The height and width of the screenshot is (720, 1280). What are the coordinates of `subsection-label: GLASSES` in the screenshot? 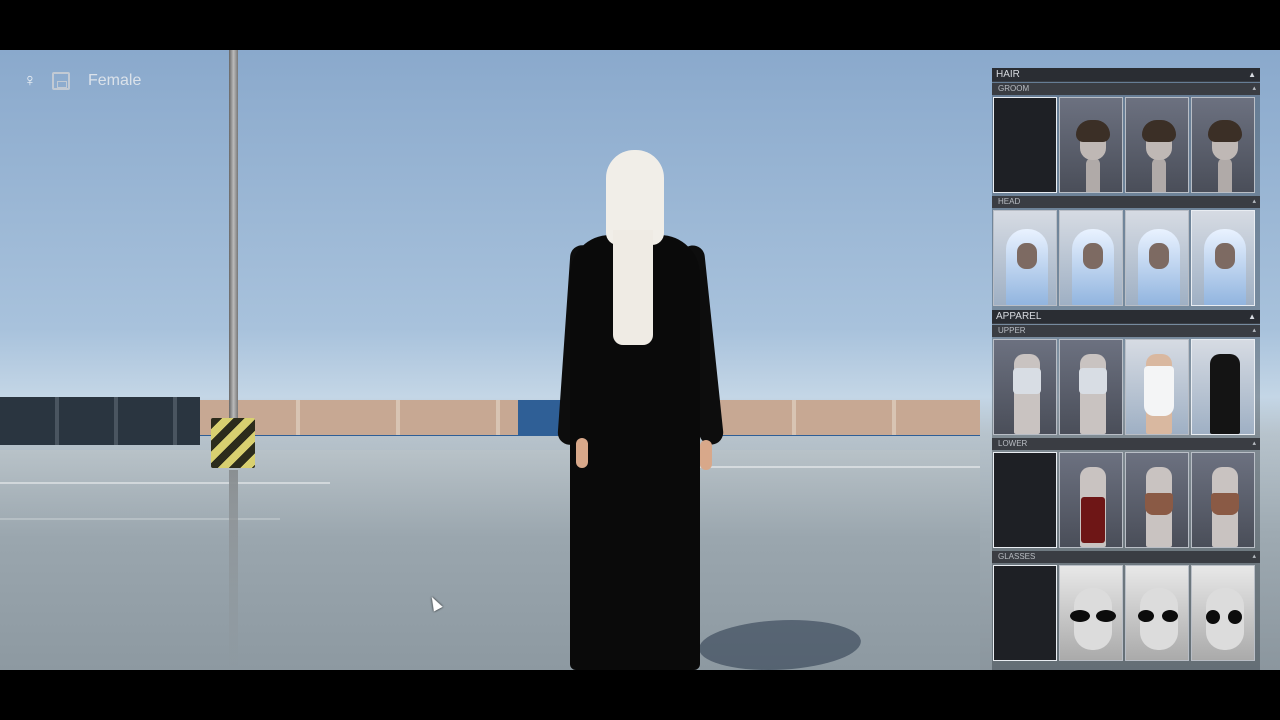 It's located at (1017, 556).